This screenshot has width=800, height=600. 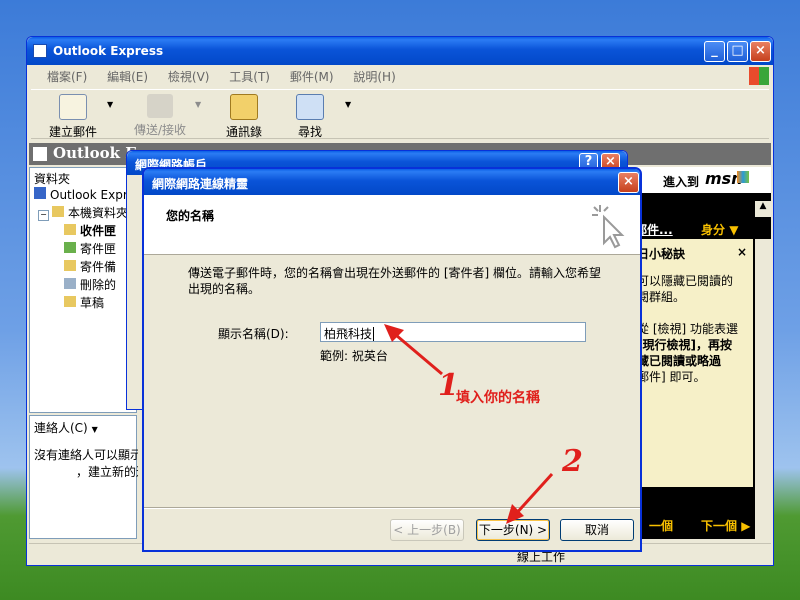 I want to click on menu-file: 檔案(F), so click(x=67, y=77).